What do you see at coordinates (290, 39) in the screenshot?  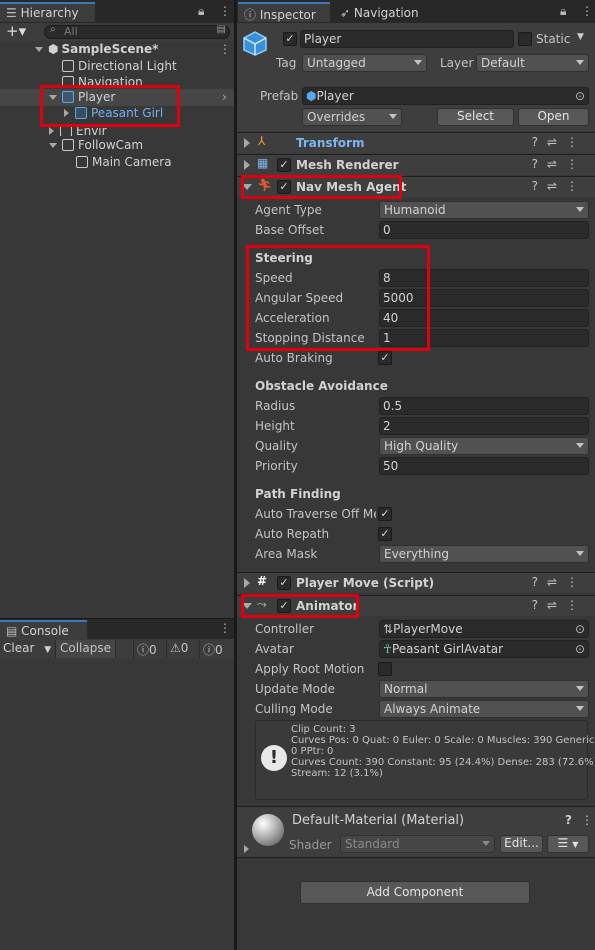 I see `active-checkbox: ✓` at bounding box center [290, 39].